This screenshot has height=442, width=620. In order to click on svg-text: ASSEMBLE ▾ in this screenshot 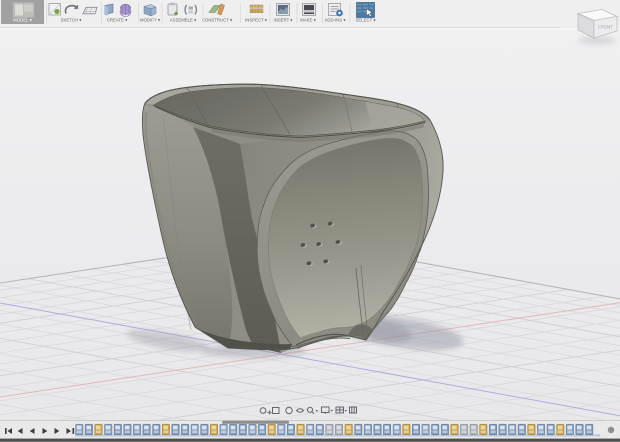, I will do `click(183, 19)`.